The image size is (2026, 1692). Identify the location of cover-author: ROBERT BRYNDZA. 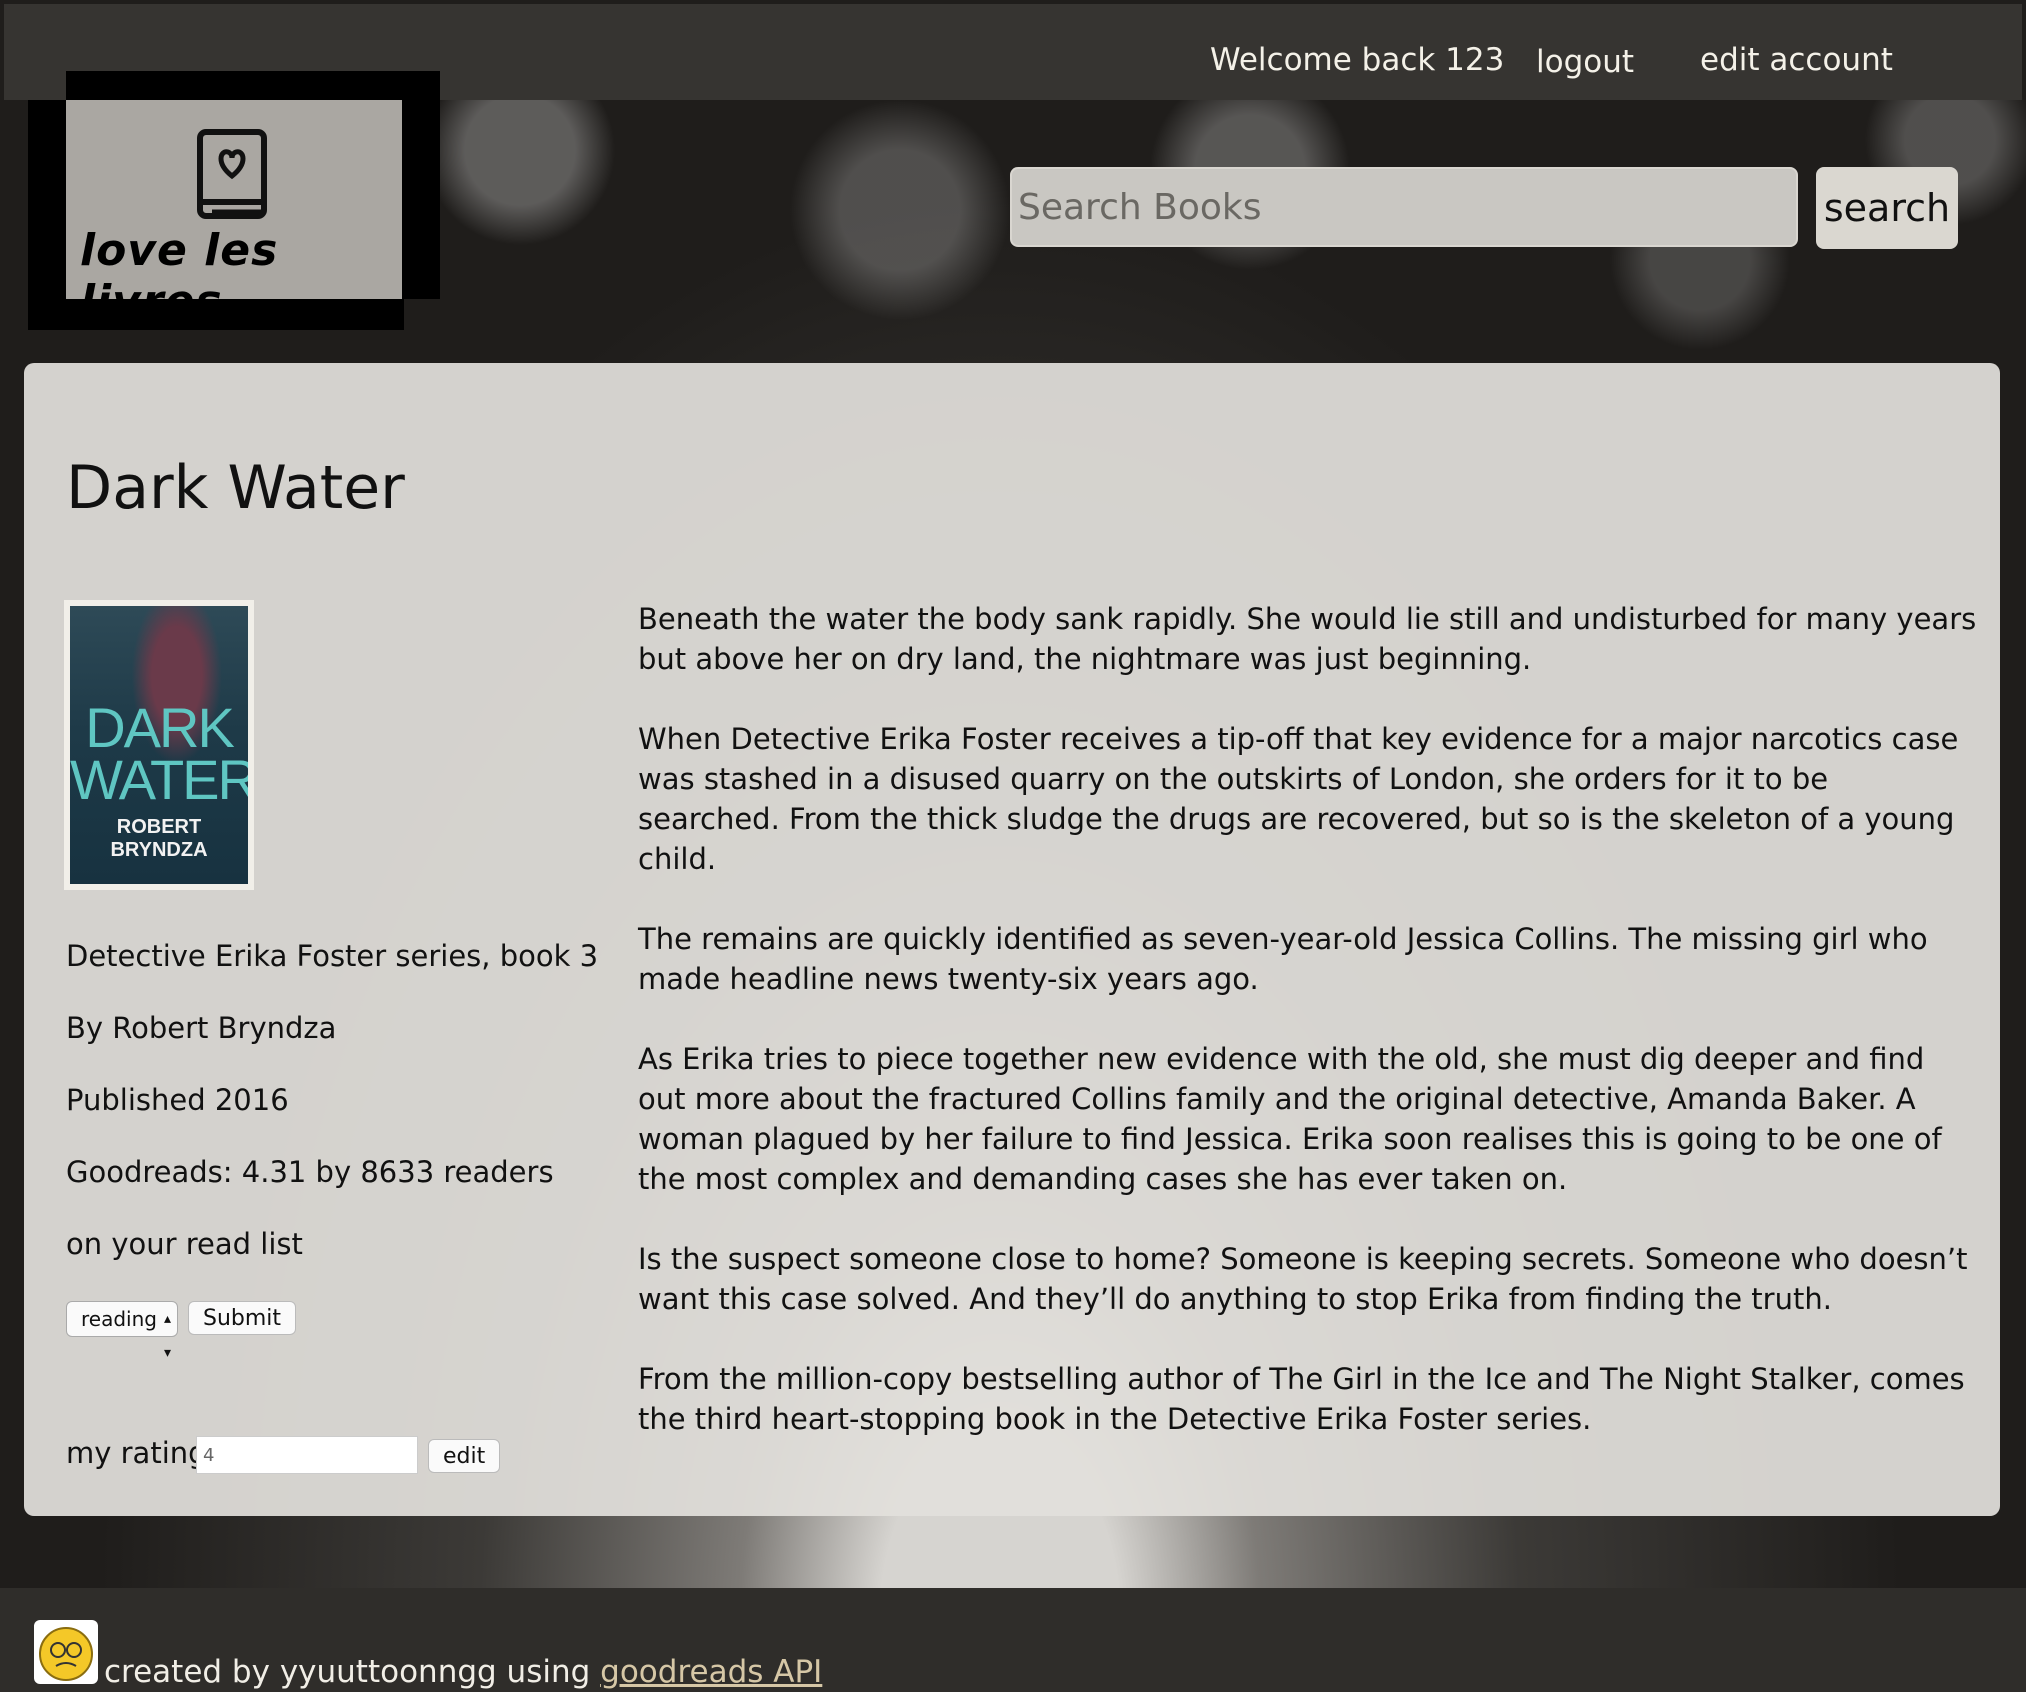
(159, 838).